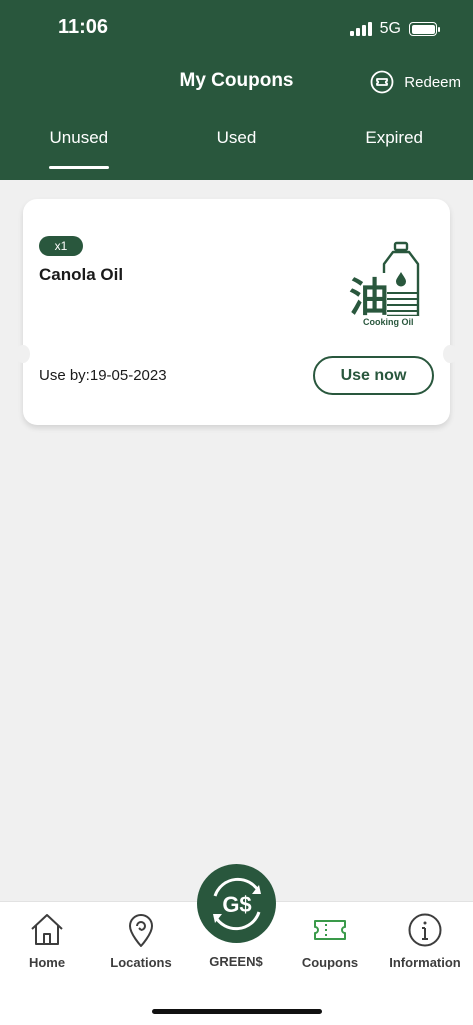 The image size is (473, 1025). I want to click on nav-information: Information, so click(425, 937).